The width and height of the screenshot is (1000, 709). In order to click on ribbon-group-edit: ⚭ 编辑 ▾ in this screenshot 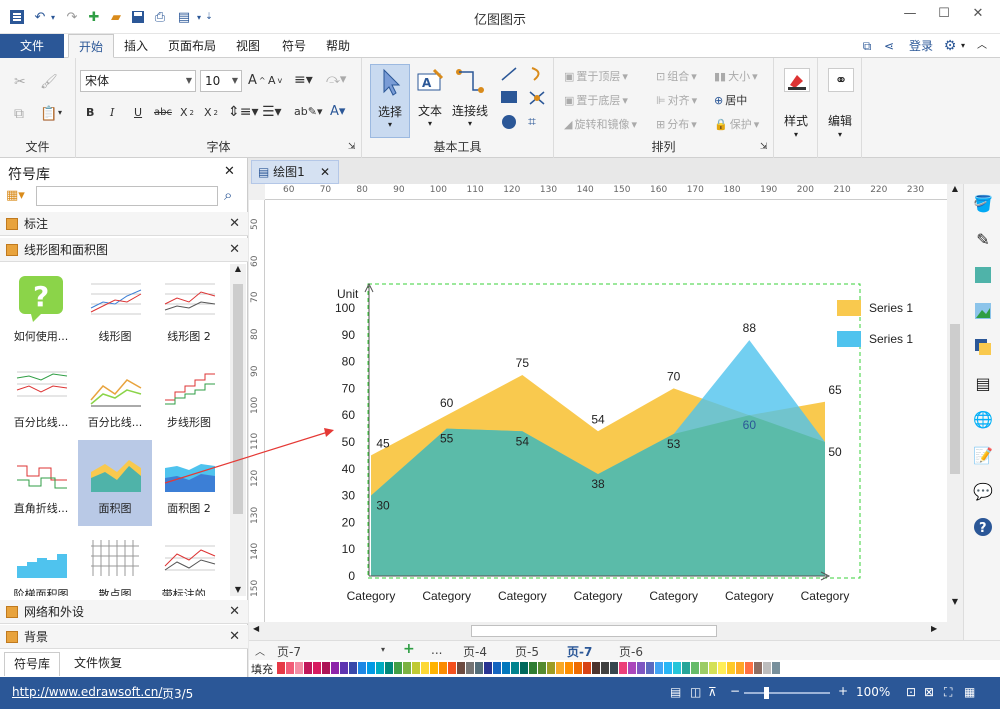, I will do `click(840, 108)`.